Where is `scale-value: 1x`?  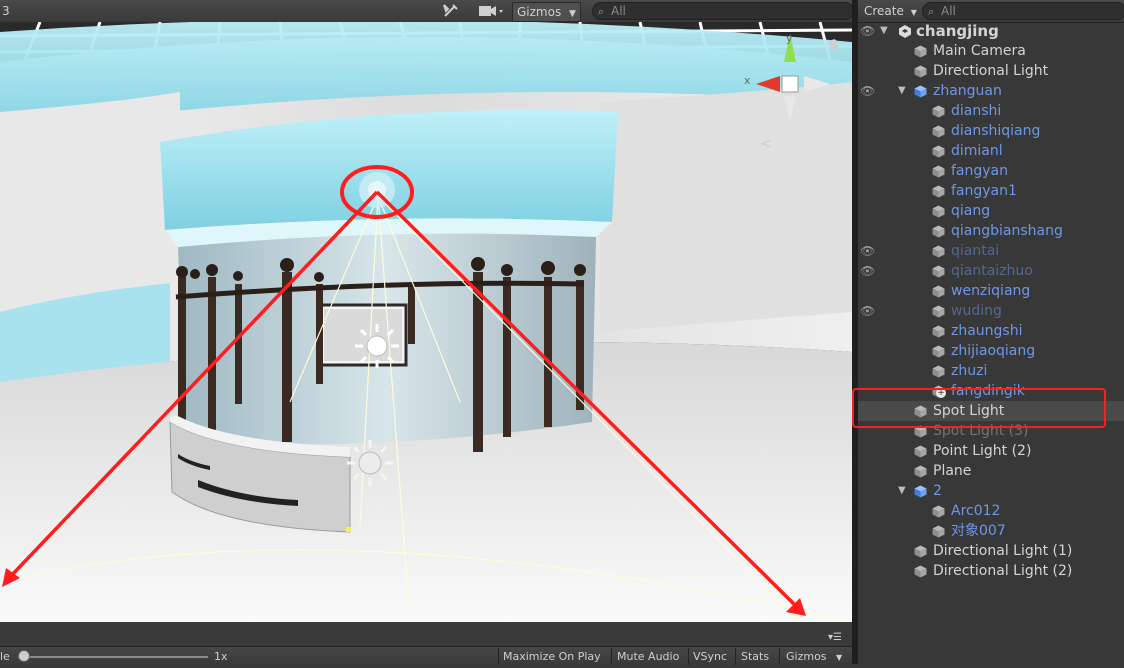
scale-value: 1x is located at coordinates (221, 656).